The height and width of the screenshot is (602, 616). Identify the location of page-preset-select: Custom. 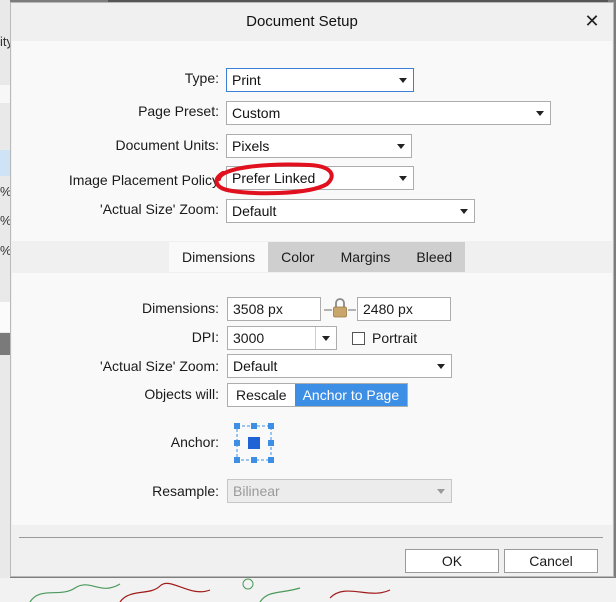
(388, 113).